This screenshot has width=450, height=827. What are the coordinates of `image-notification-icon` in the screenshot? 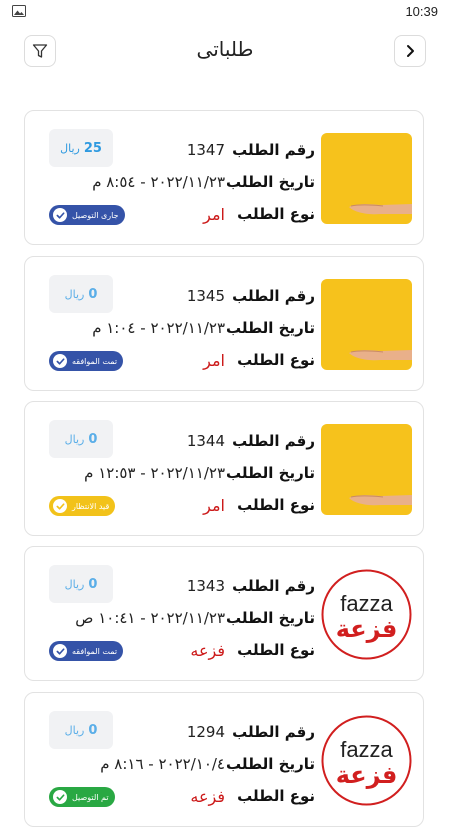 It's located at (19, 11).